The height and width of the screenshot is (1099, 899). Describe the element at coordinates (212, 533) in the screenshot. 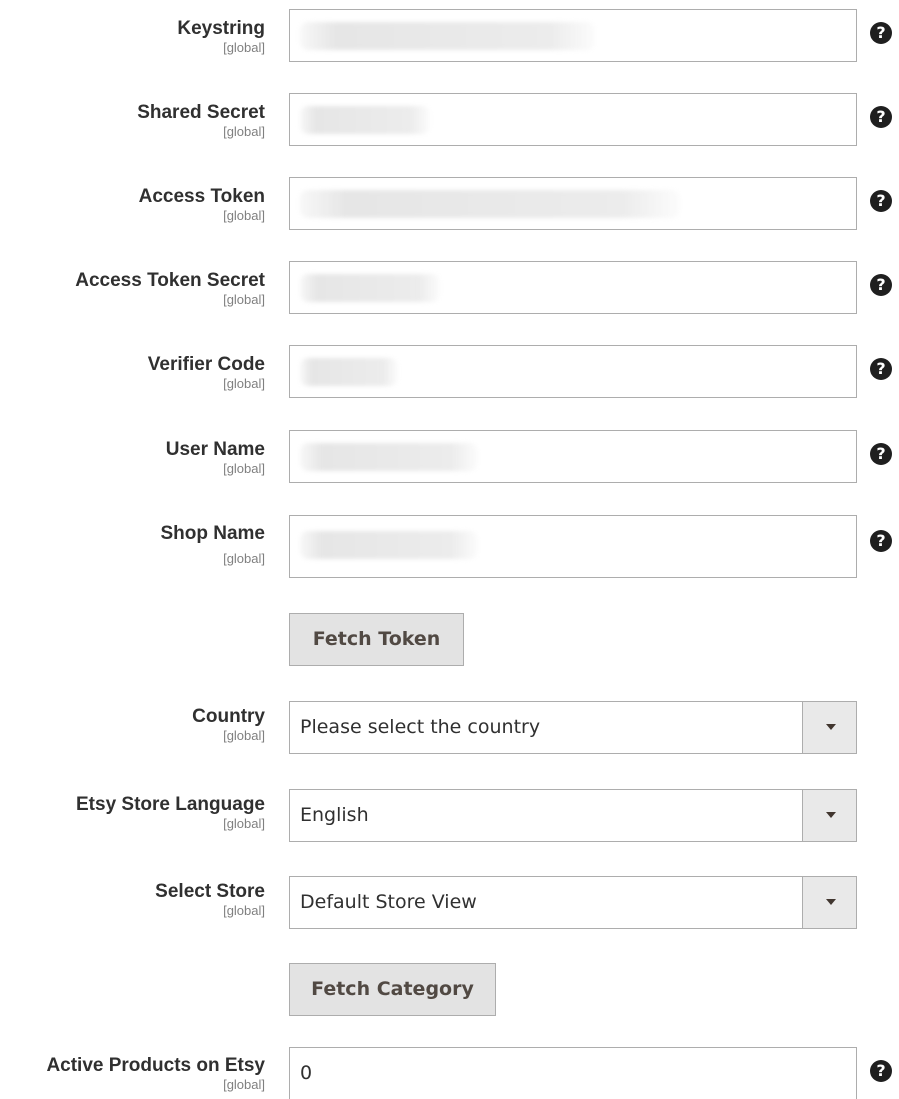

I see `shop-name-label: Shop Name` at that location.